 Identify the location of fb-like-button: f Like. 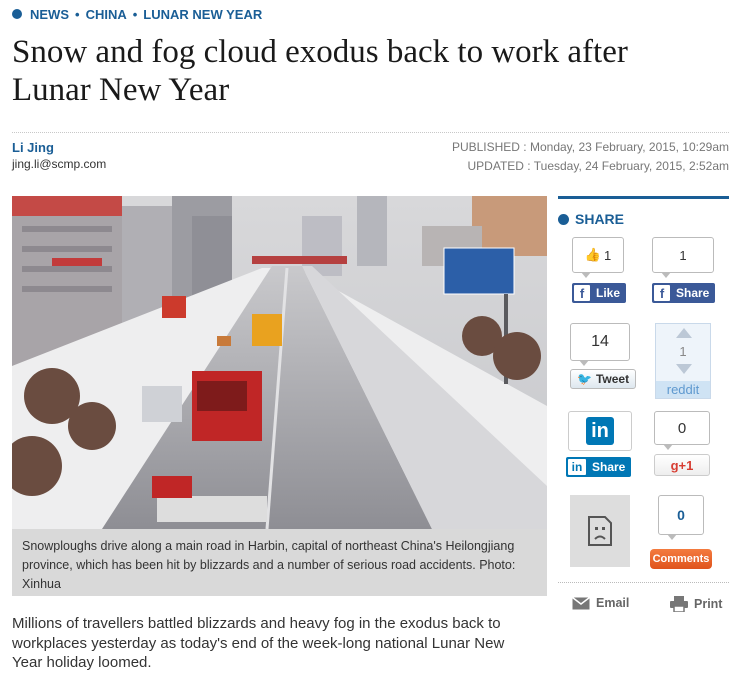
(599, 293).